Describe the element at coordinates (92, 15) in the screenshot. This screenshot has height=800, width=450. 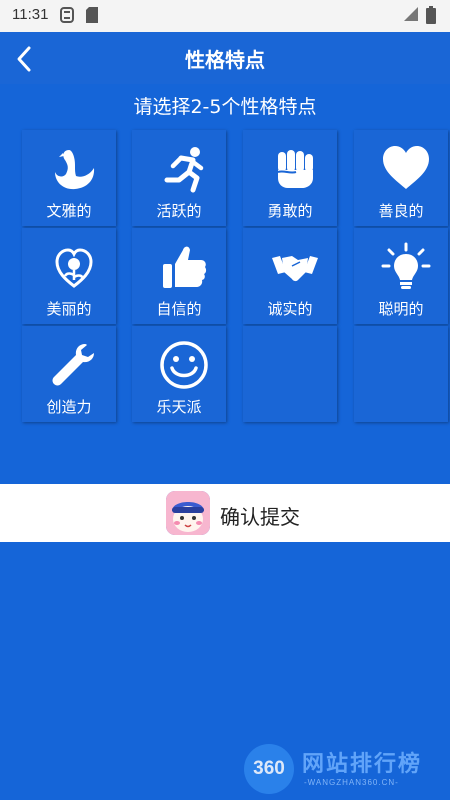
I see `sd-card-icon` at that location.